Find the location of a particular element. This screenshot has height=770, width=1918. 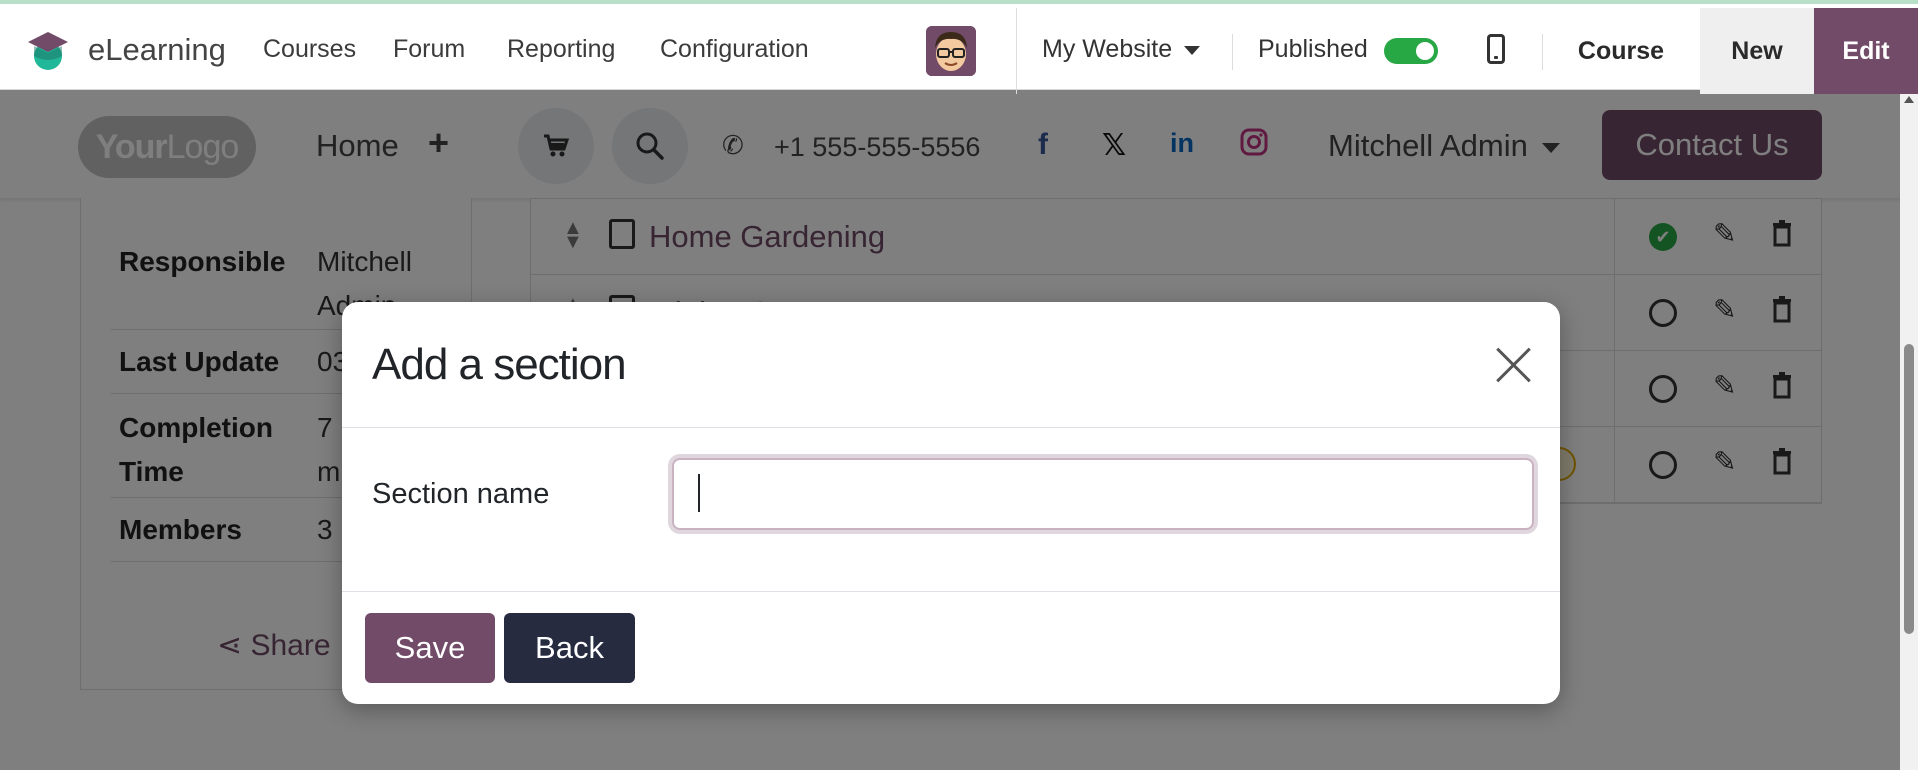

text-cursor is located at coordinates (699, 493).